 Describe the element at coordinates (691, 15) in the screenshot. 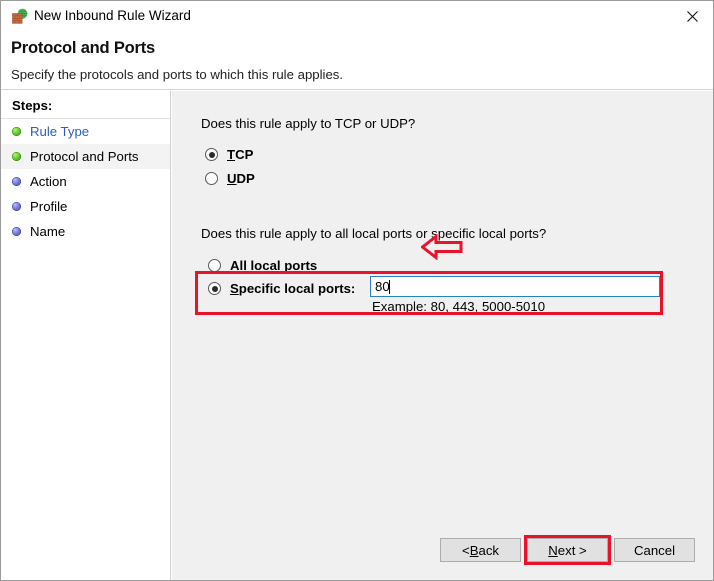

I see `close-icon` at that location.